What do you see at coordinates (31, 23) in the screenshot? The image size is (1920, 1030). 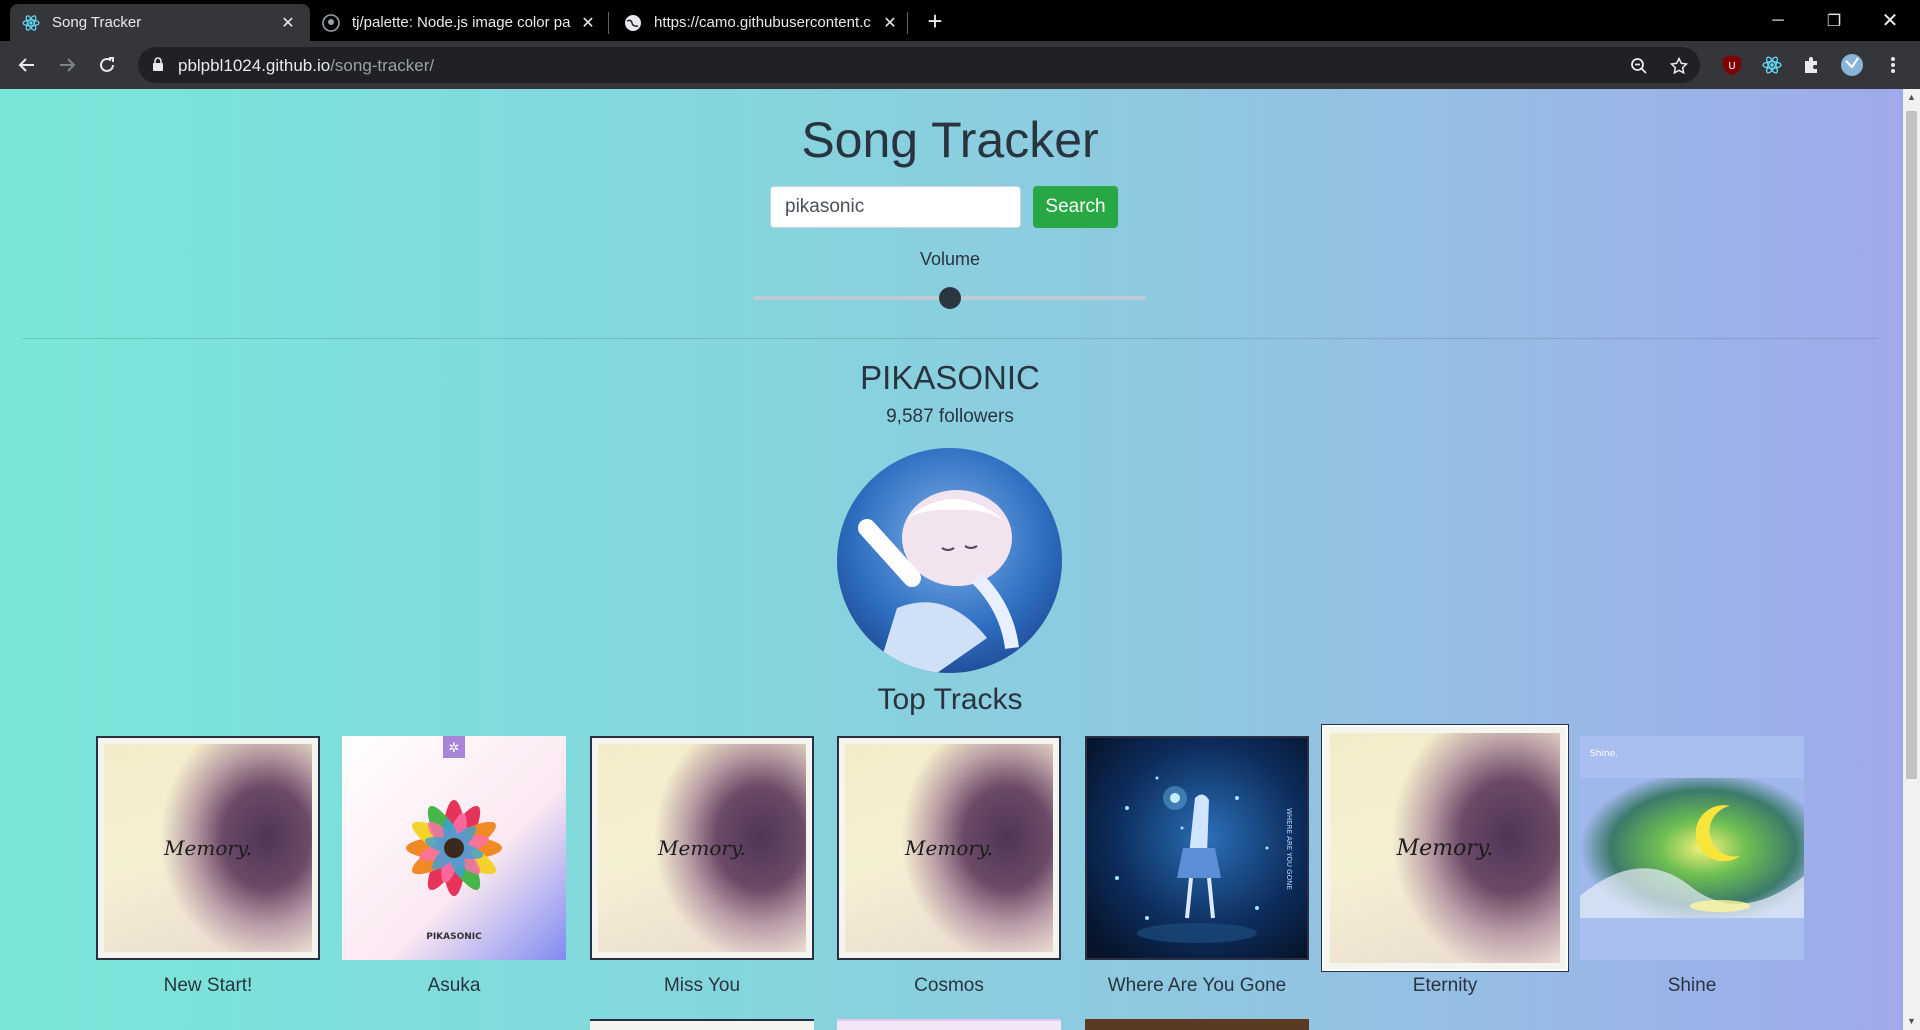 I see `react-icon` at bounding box center [31, 23].